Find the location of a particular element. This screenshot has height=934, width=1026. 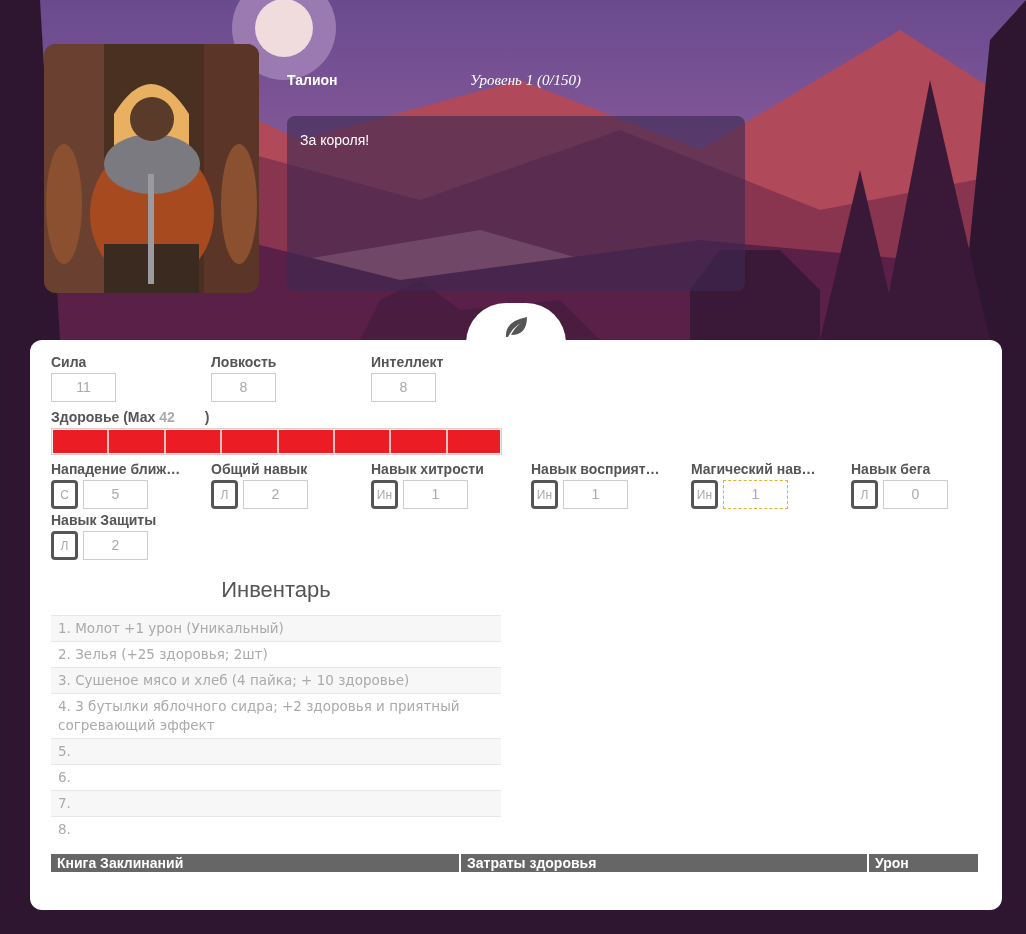

skill-label: Навык Защиты is located at coordinates (104, 520).